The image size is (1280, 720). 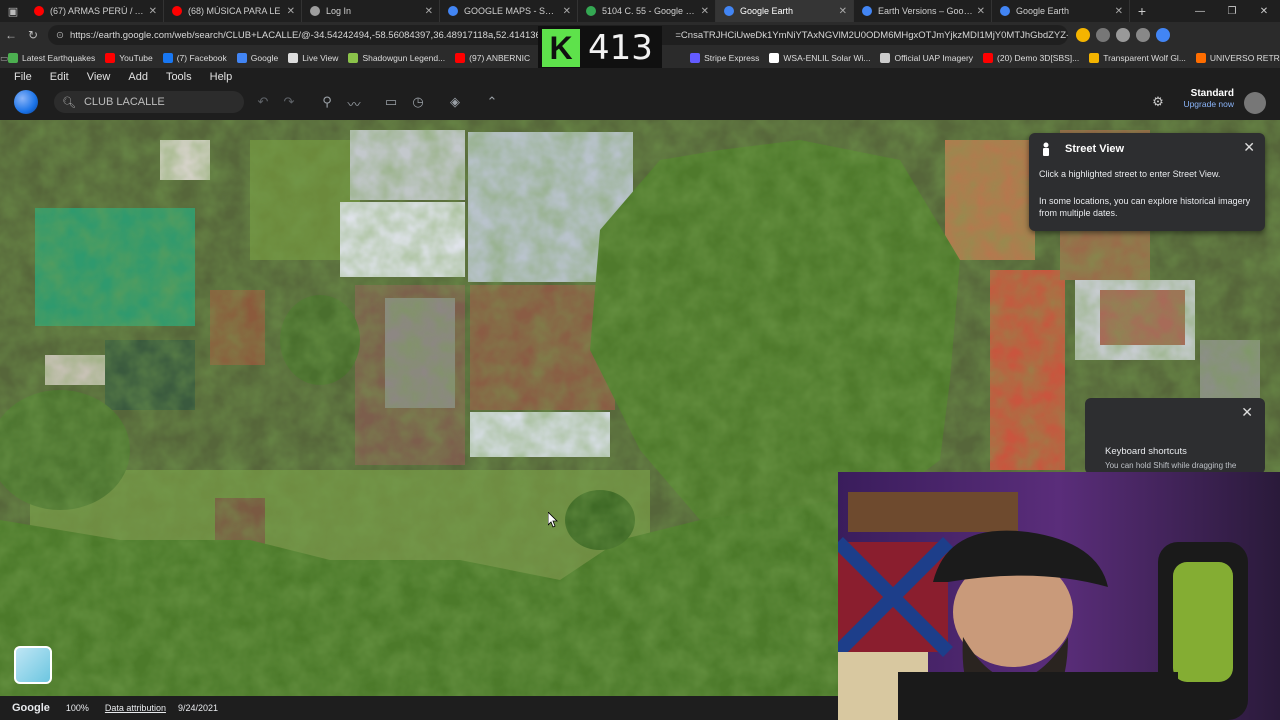 What do you see at coordinates (138, 77) in the screenshot?
I see `menu-item-add: Add` at bounding box center [138, 77].